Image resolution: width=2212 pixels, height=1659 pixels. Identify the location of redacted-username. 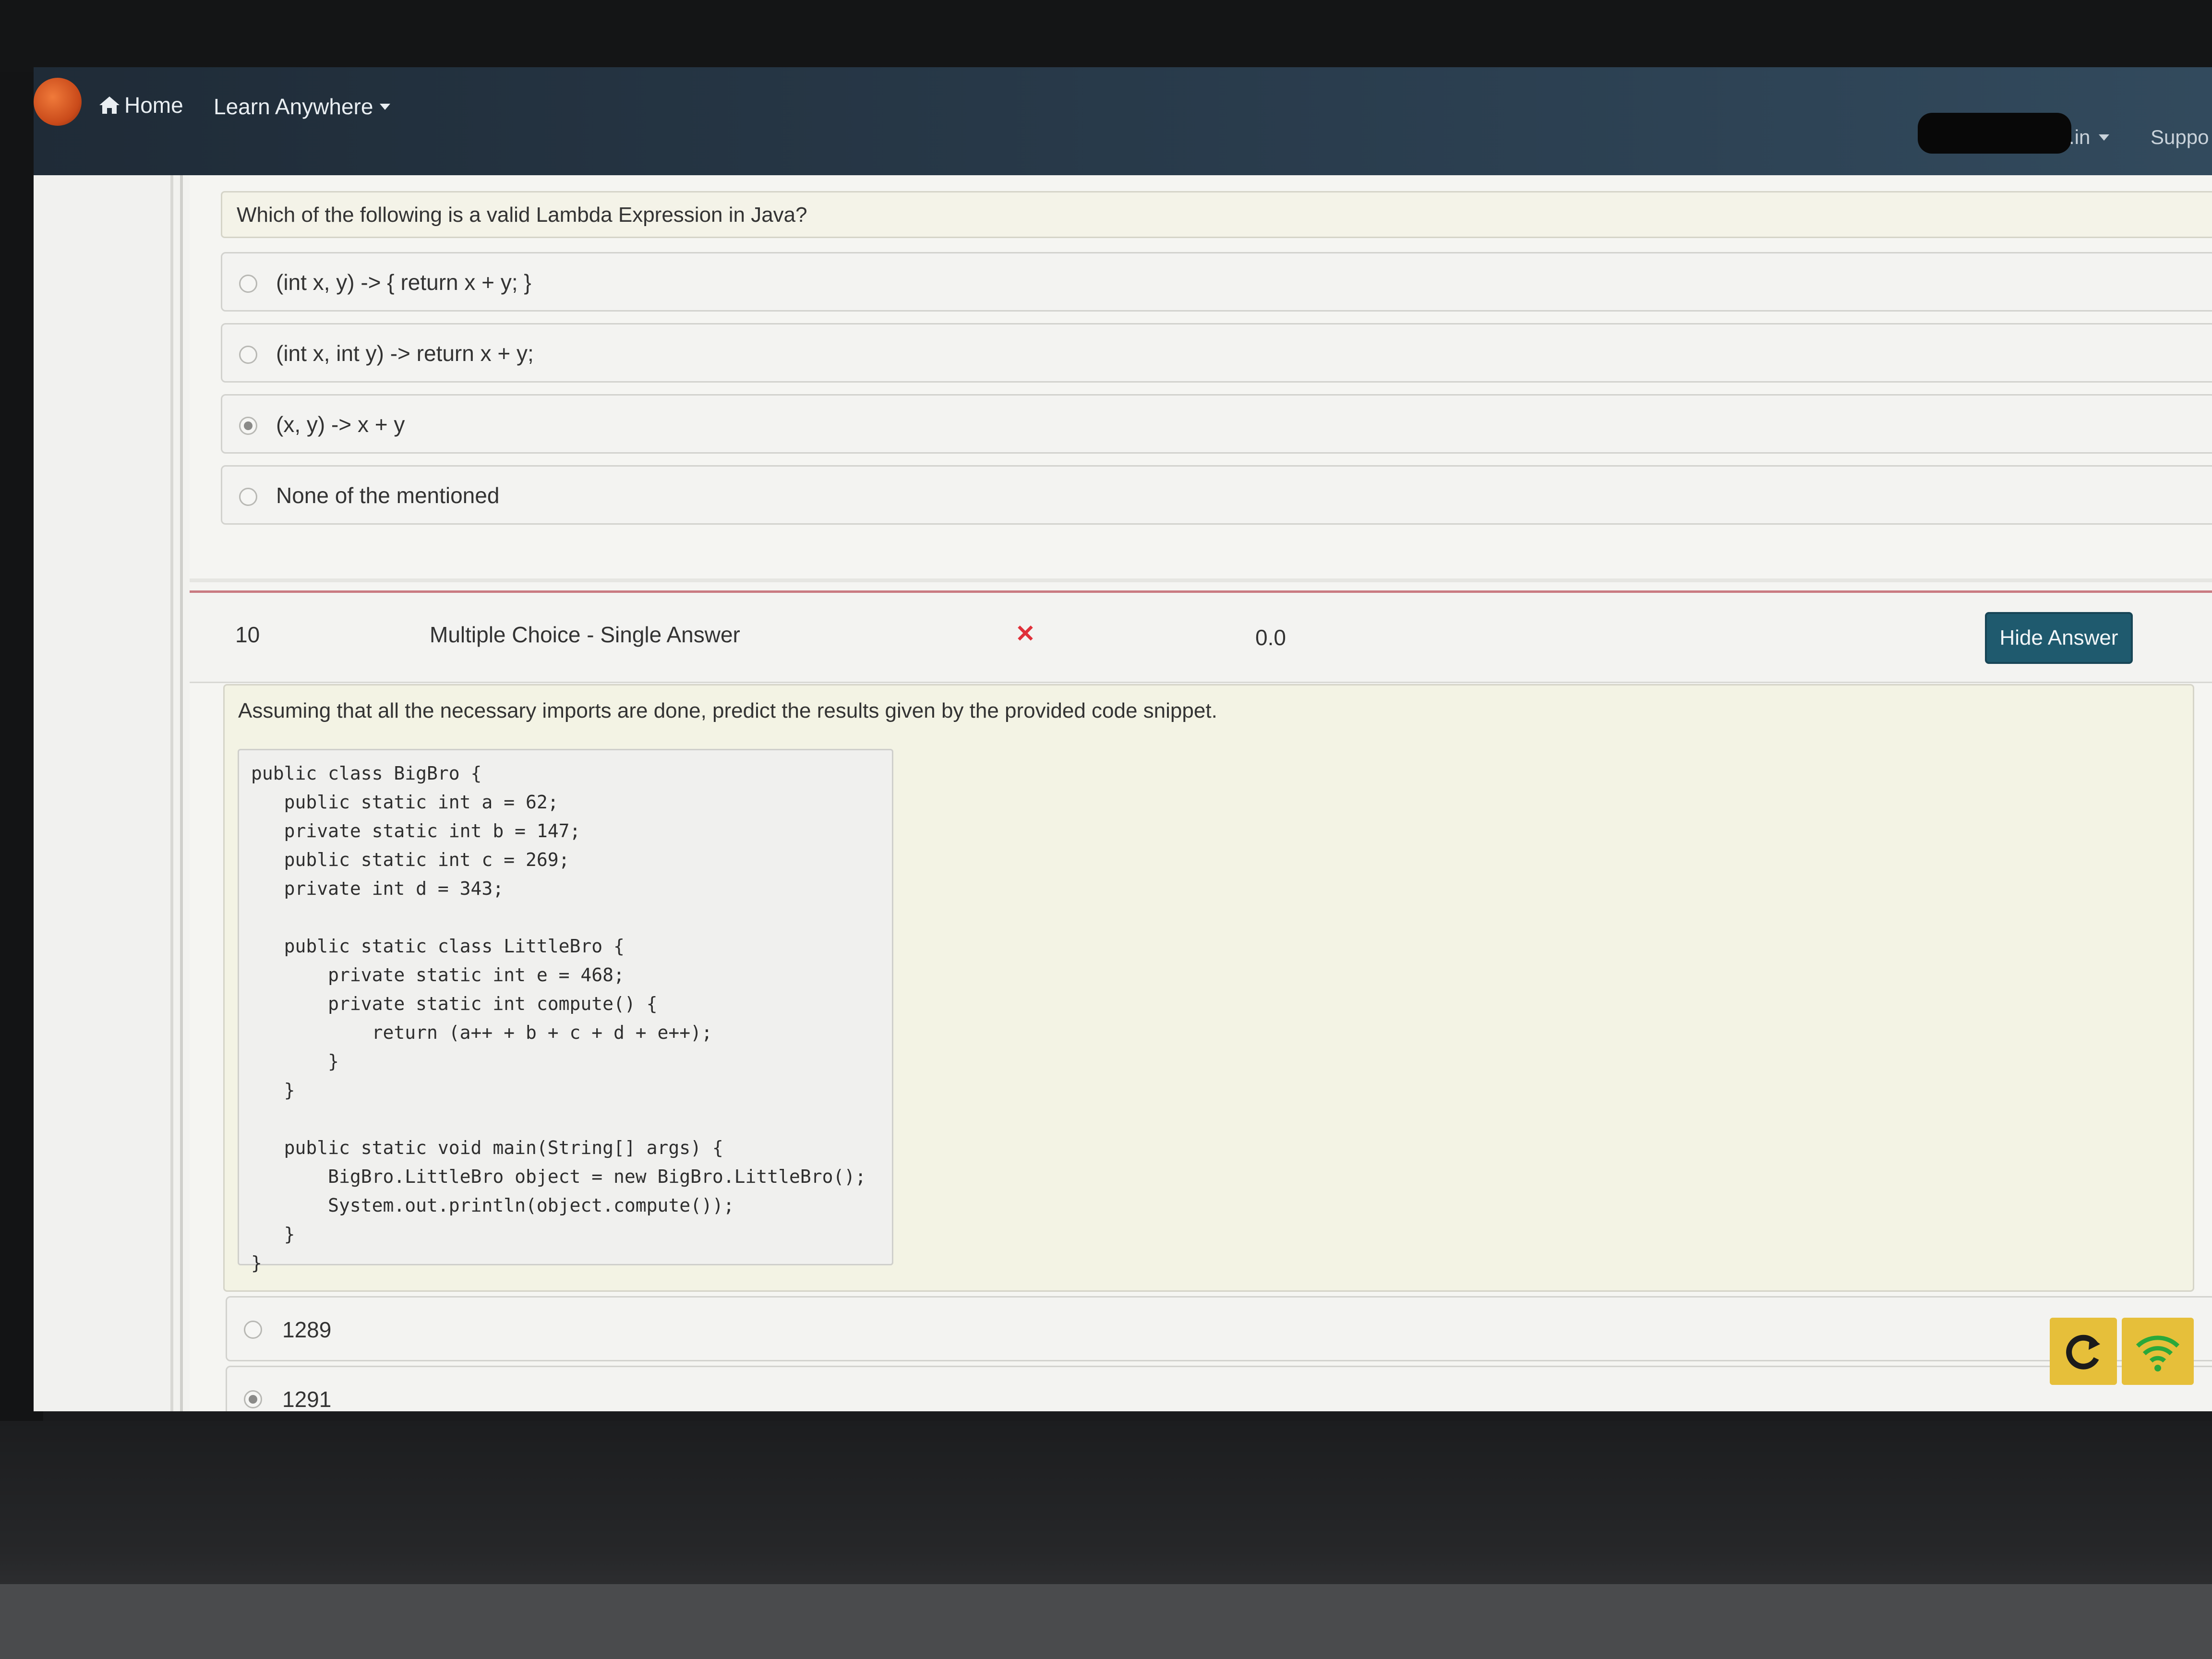
(1994, 133).